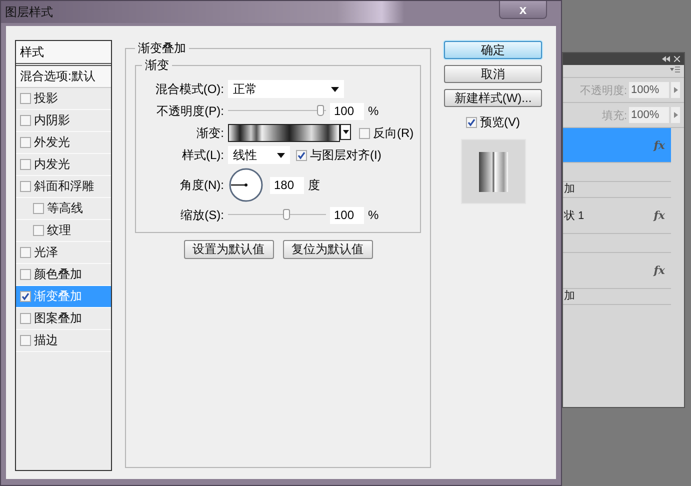 The width and height of the screenshot is (691, 486). I want to click on effect-row: 加, so click(617, 297).